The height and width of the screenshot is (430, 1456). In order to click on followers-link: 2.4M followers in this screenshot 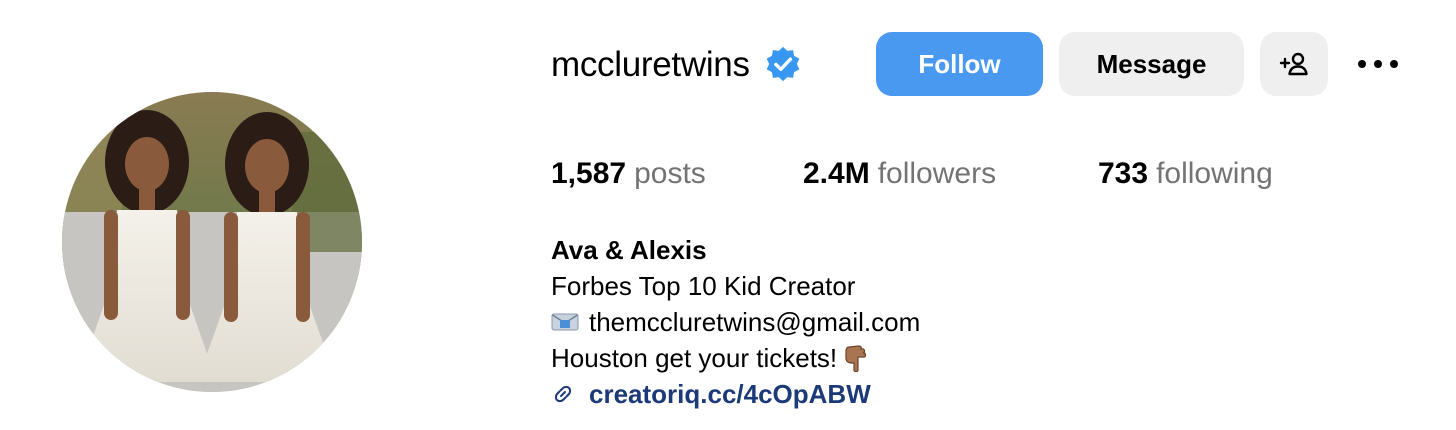, I will do `click(899, 174)`.